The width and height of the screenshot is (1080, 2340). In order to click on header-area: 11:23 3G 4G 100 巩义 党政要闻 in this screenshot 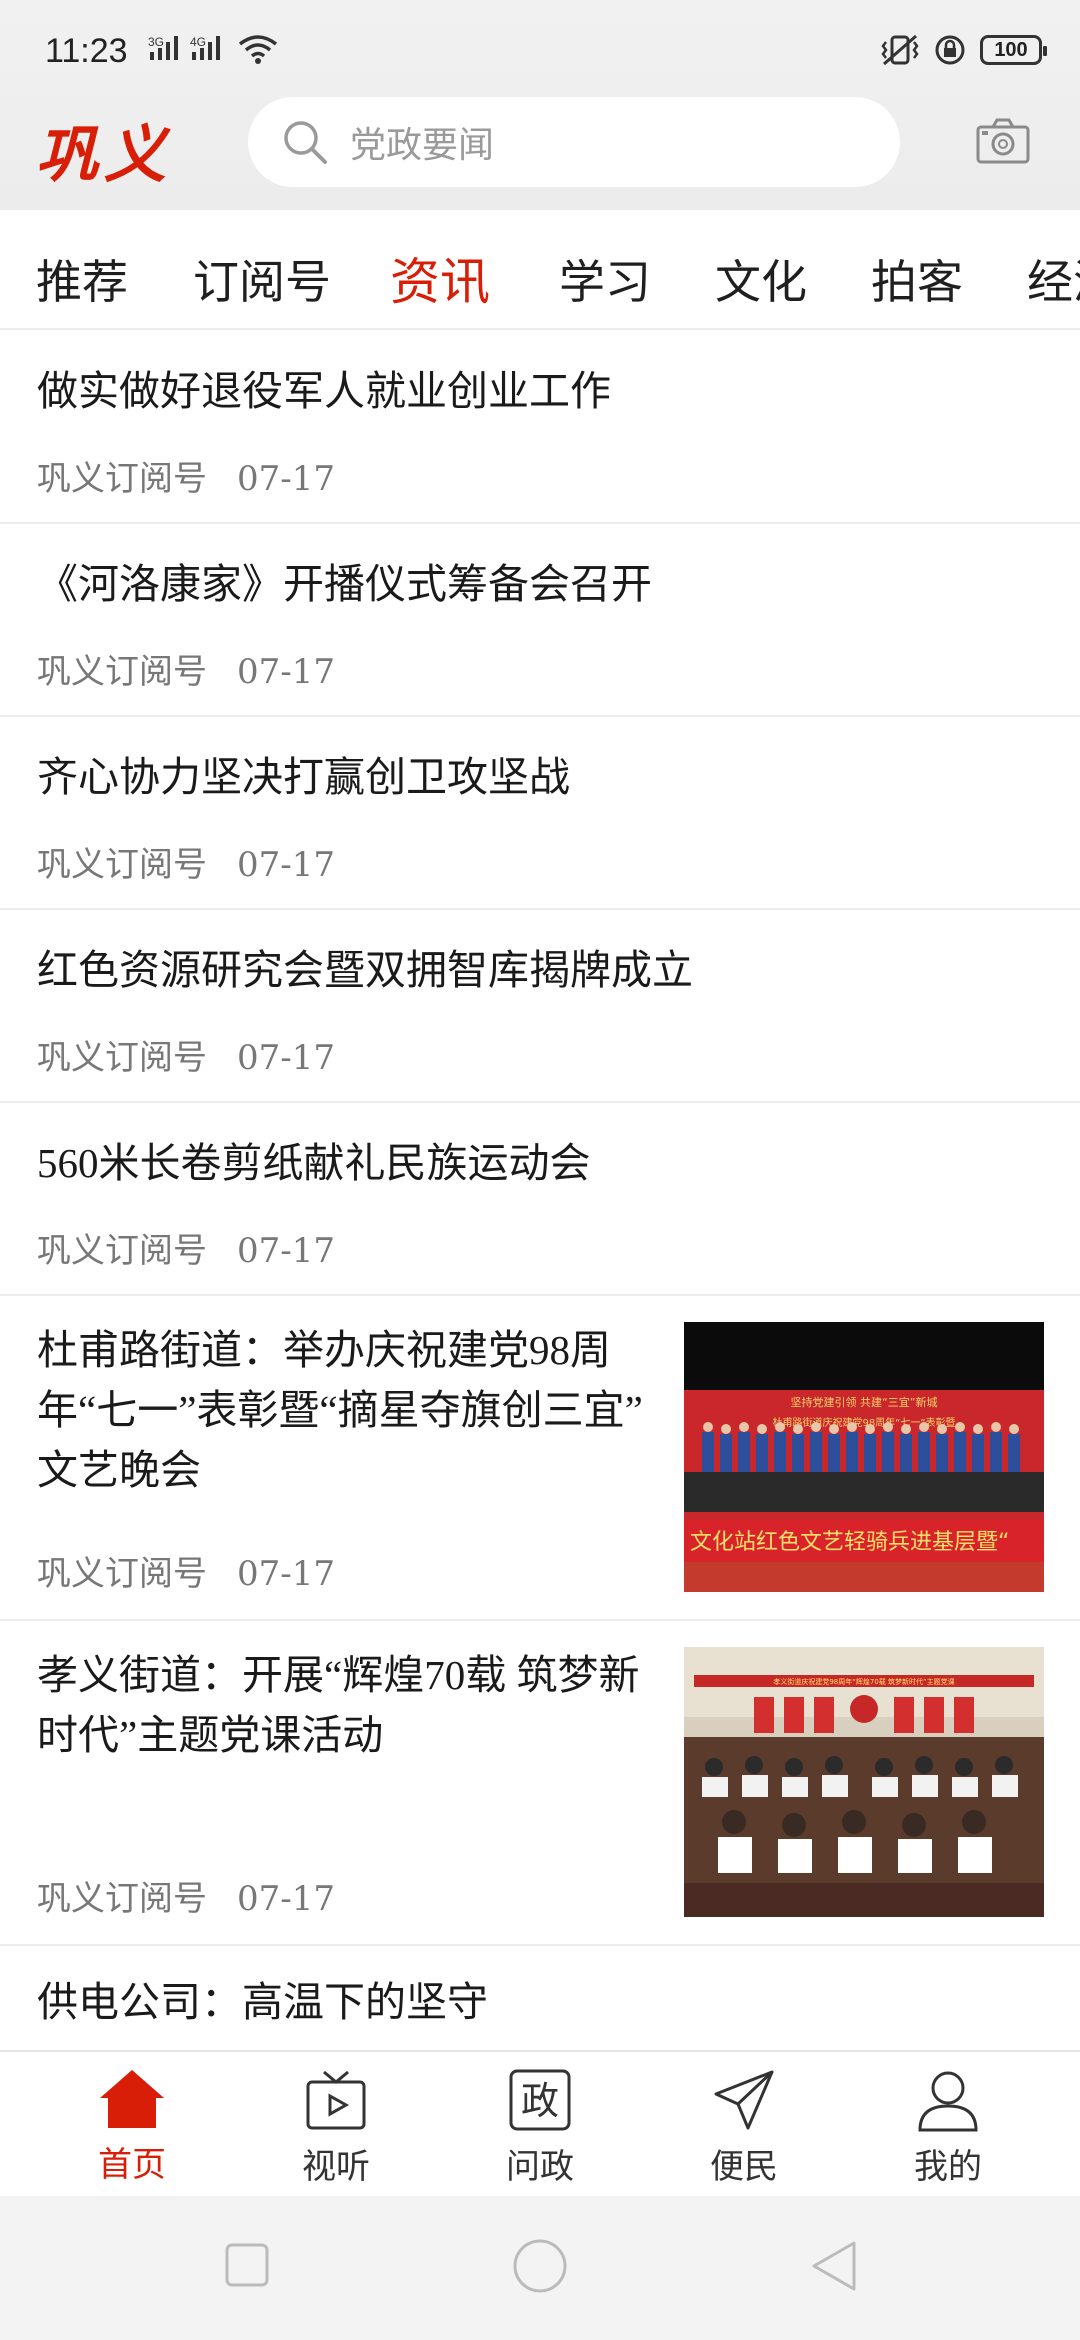, I will do `click(540, 105)`.